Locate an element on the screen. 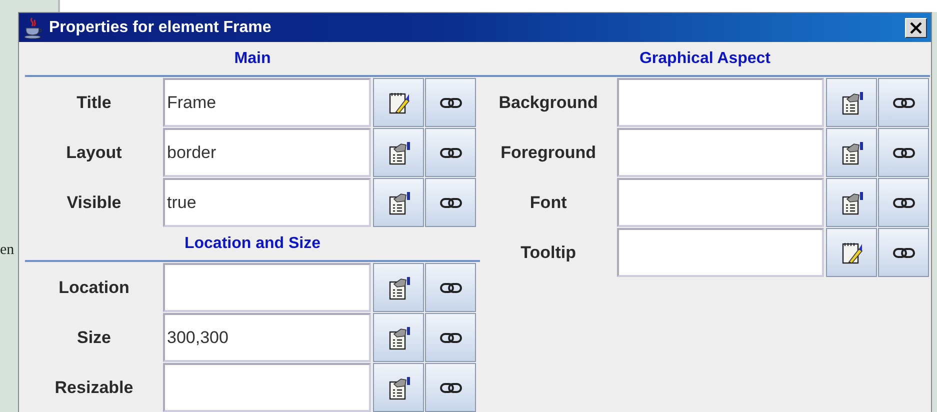 The image size is (937, 412). close-icon is located at coordinates (916, 28).